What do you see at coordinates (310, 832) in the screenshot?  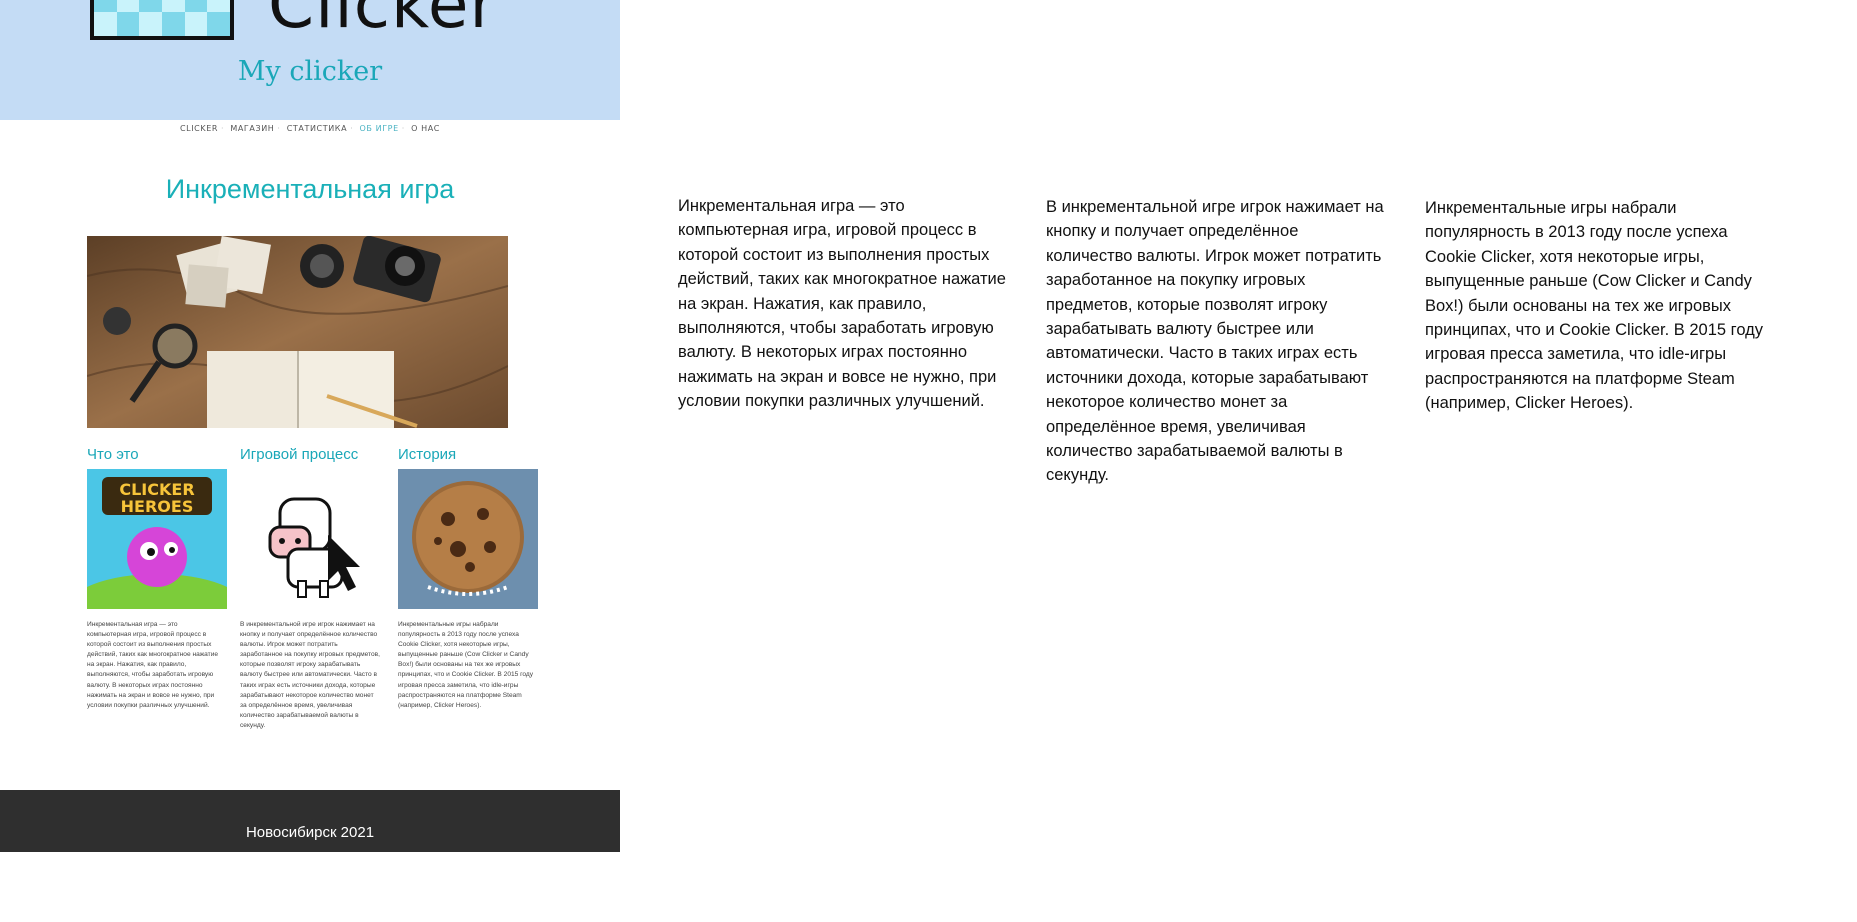 I see `footer-text: Новосибирск 2021` at bounding box center [310, 832].